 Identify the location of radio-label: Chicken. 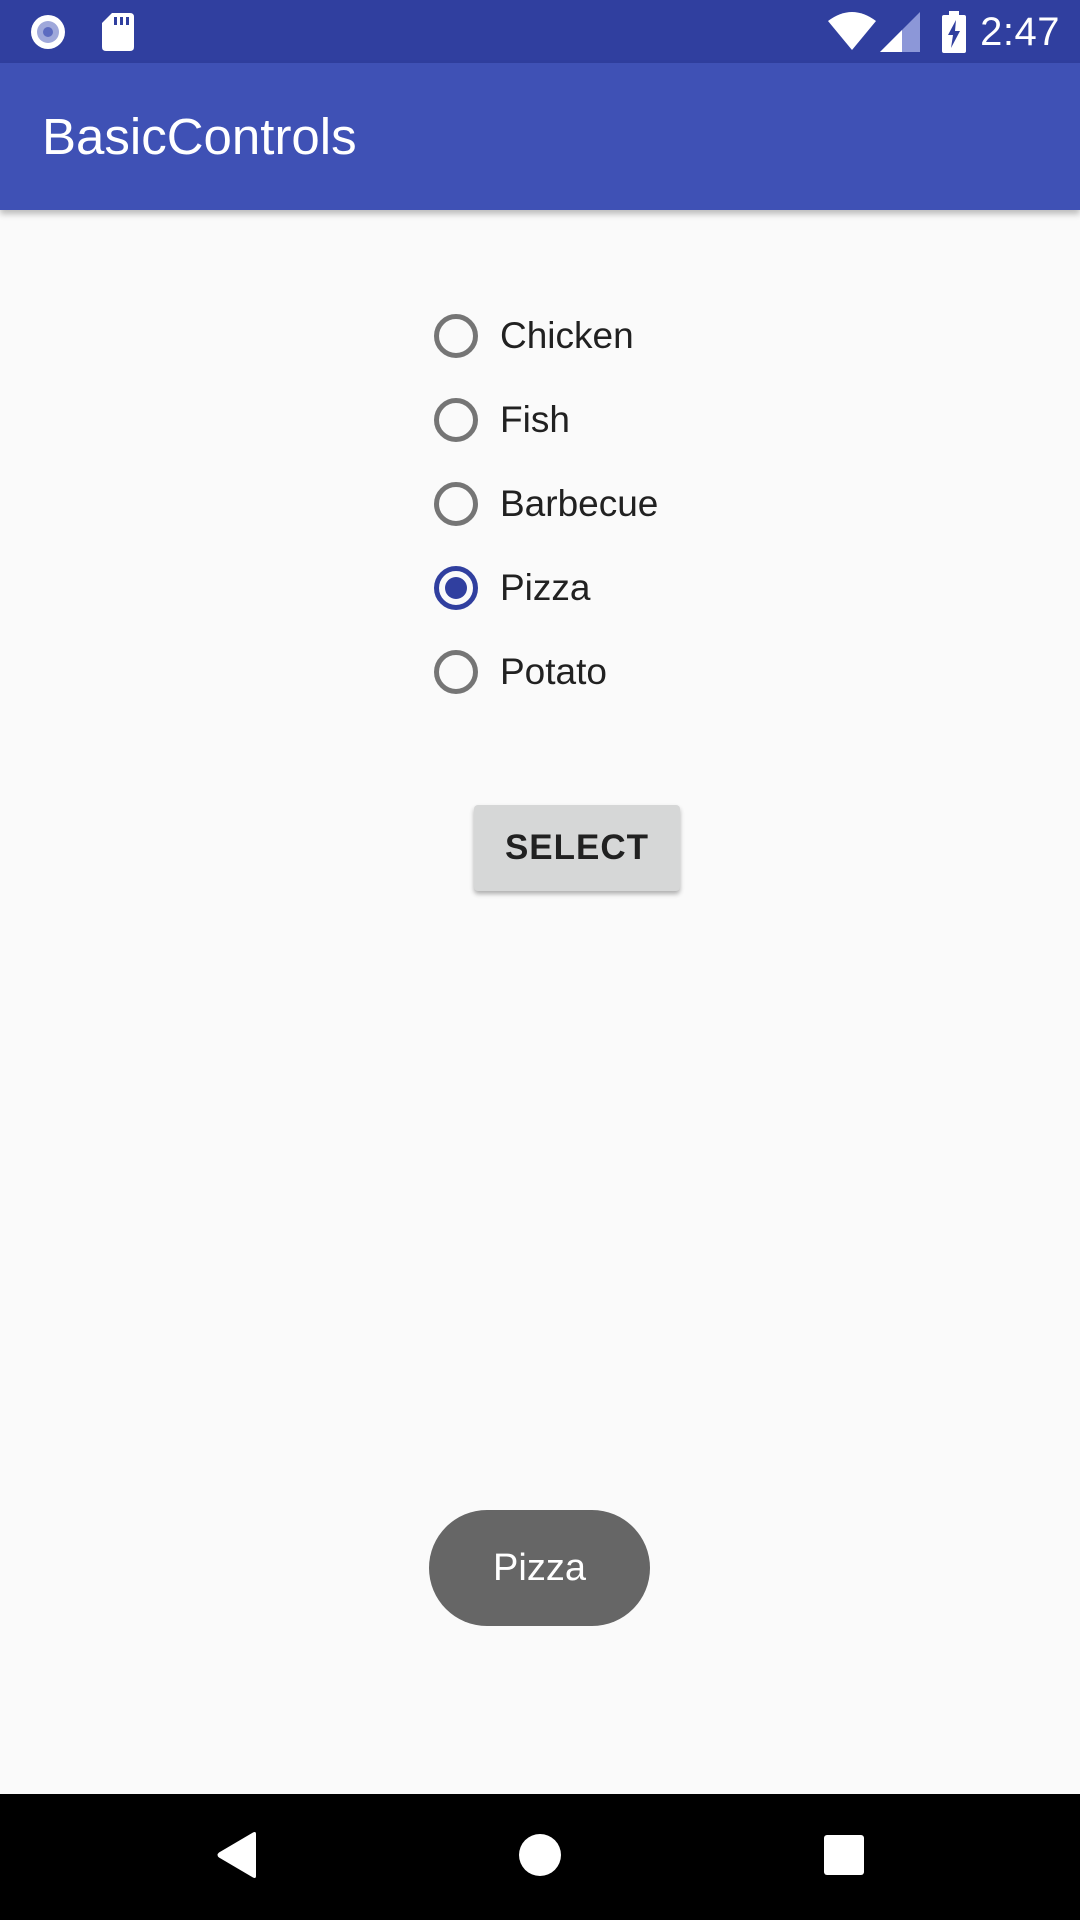
(567, 335).